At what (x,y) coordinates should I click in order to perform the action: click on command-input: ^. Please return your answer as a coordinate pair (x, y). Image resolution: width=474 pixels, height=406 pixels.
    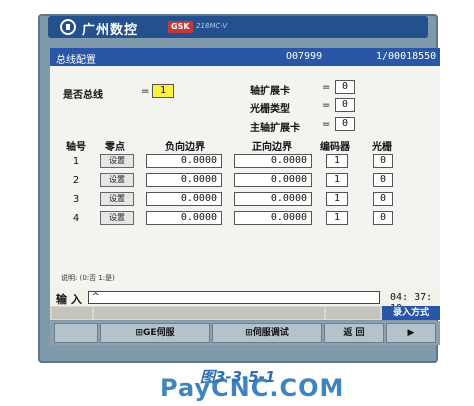
    Looking at the image, I should click on (234, 297).